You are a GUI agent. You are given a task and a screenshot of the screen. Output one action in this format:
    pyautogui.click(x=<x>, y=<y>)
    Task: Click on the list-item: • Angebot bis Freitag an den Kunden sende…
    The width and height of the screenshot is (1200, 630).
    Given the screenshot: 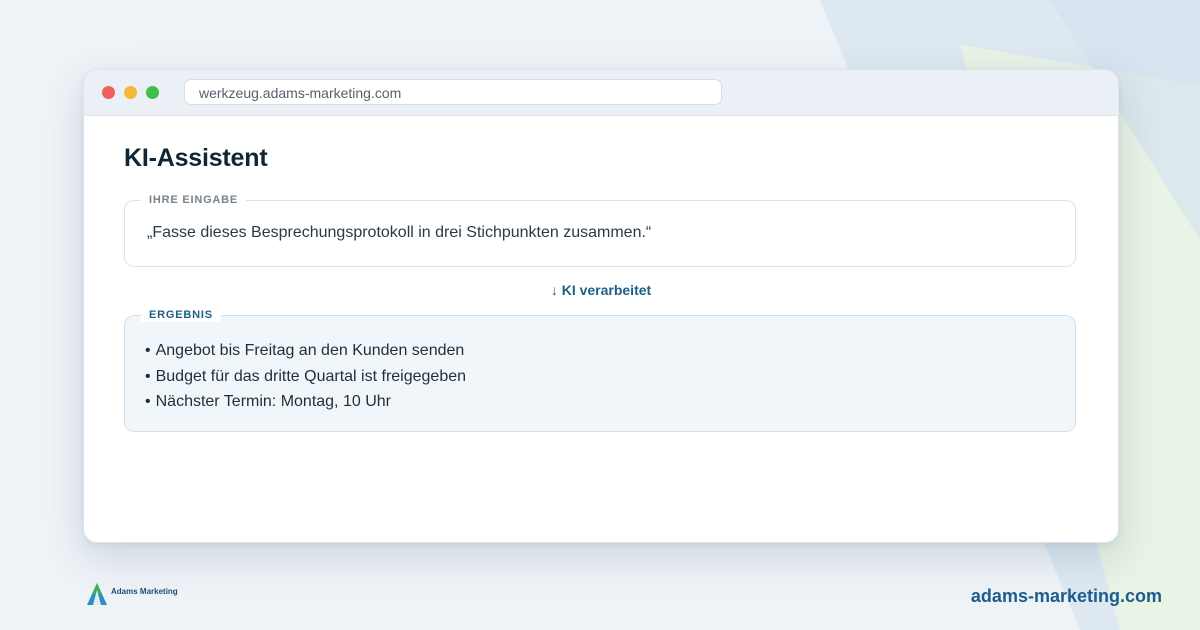 What is the action you would take?
    pyautogui.click(x=305, y=351)
    